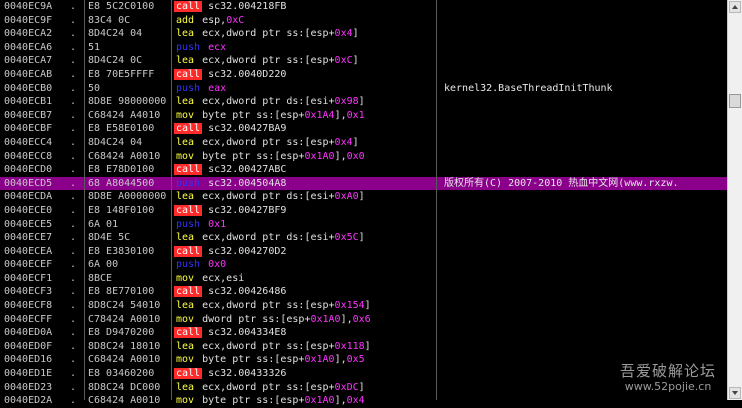  I want to click on disasm-row: 0040ECAB. E8 70E5FFFF call sc32.0040D220, so click(364, 75).